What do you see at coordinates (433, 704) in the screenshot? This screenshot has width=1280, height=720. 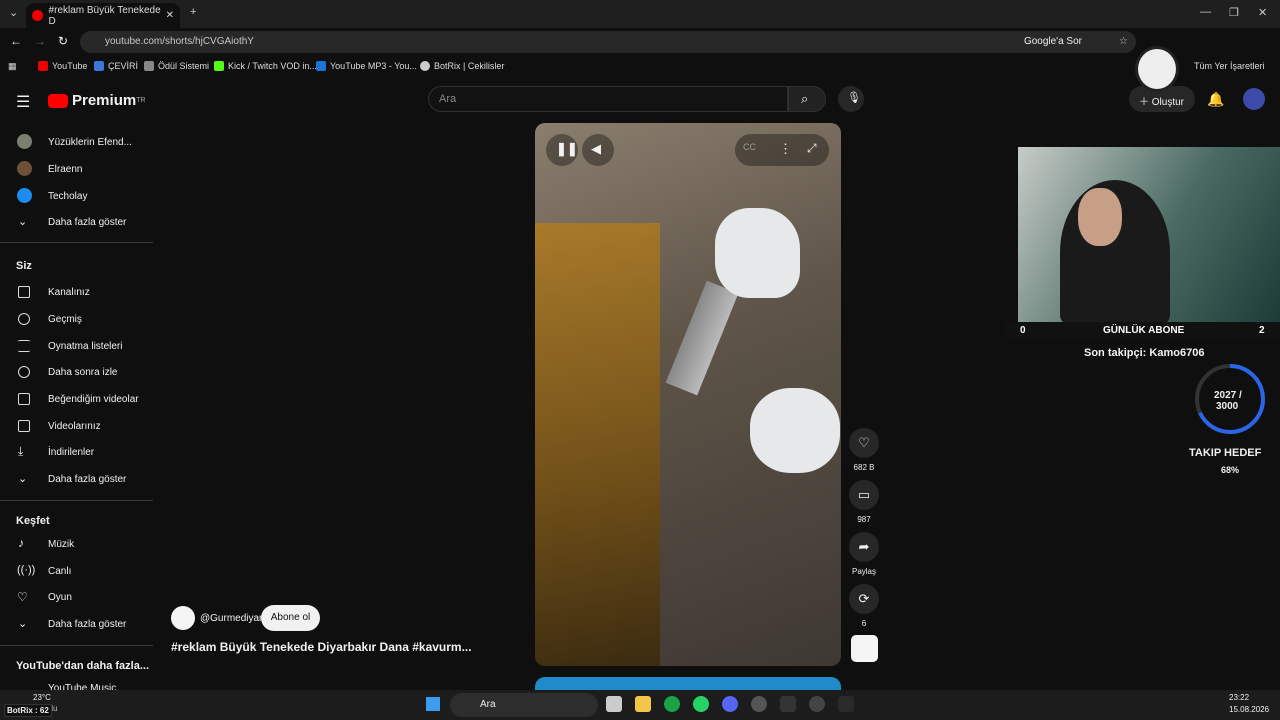 I see `windows-start-icon` at bounding box center [433, 704].